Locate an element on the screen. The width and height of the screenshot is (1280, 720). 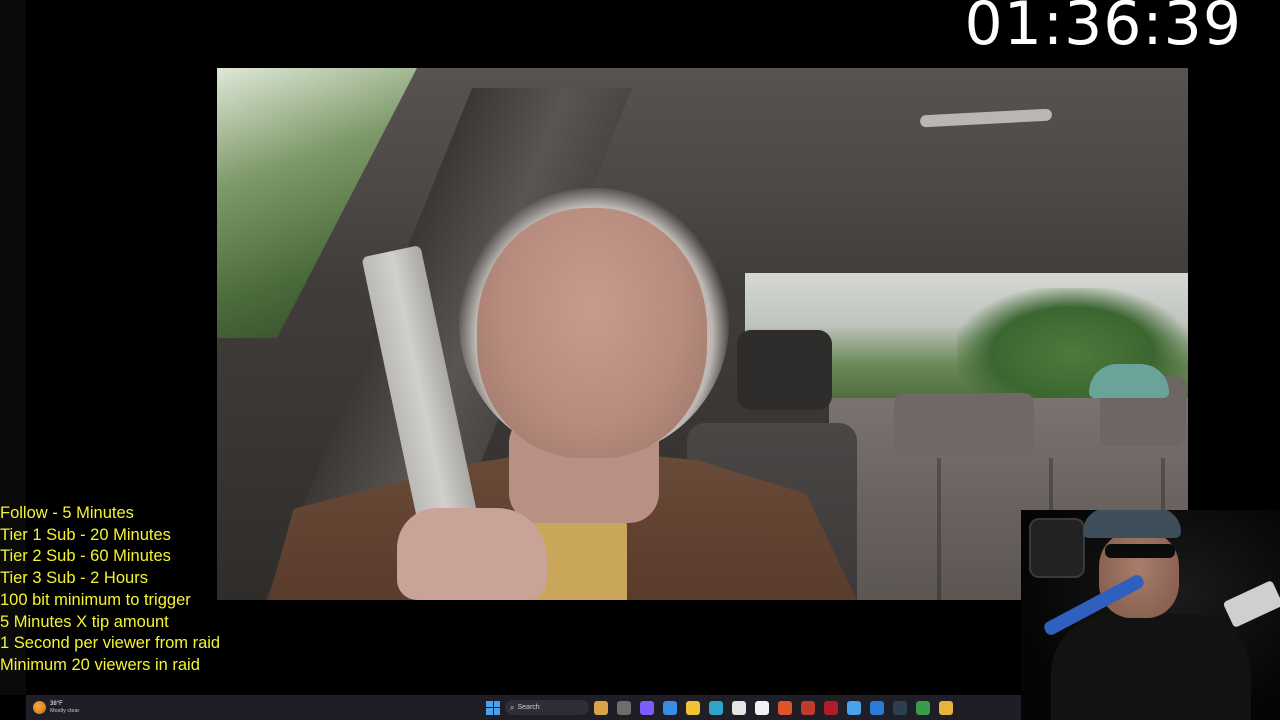
taskbar-center: ⌕ Search is located at coordinates (719, 707).